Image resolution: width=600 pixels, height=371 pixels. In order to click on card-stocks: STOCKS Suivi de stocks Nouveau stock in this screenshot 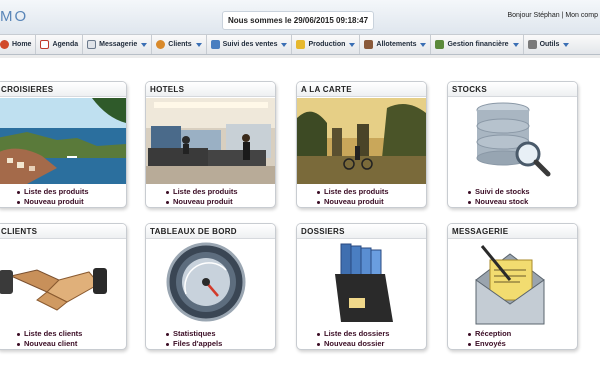, I will do `click(512, 144)`.